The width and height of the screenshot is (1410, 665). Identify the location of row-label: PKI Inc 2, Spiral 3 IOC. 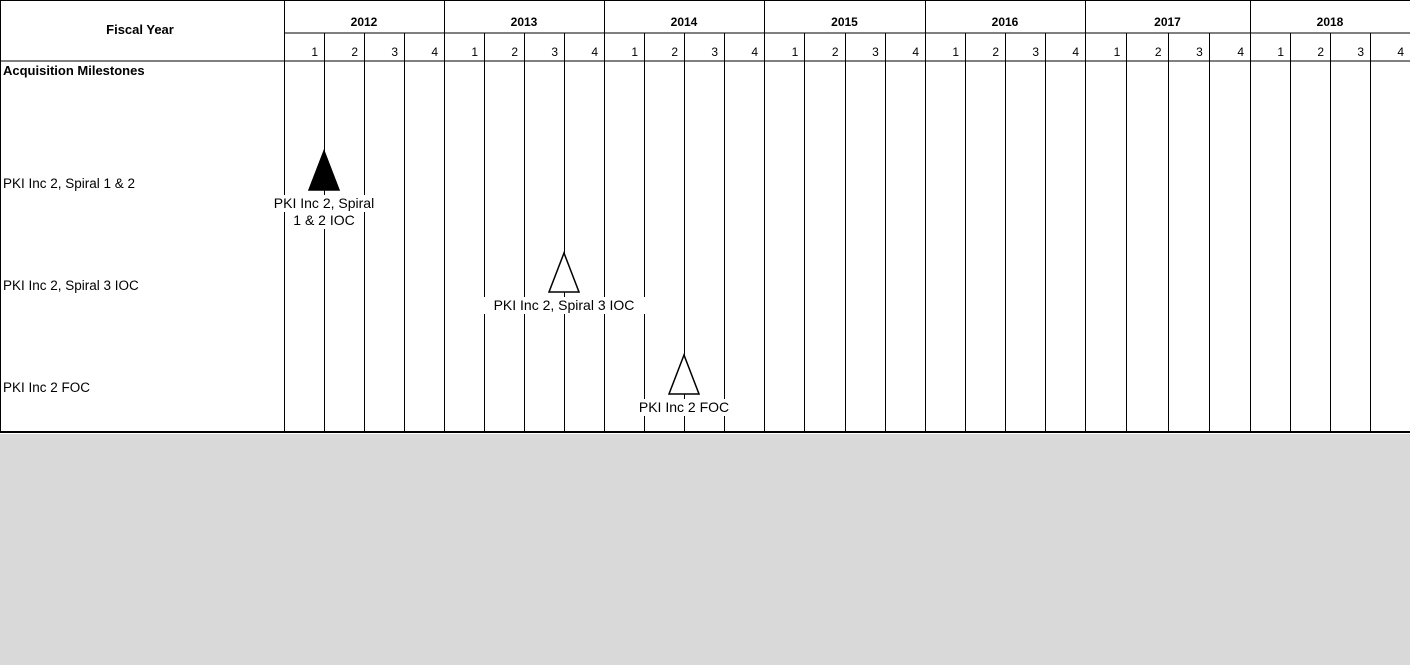
(71, 285).